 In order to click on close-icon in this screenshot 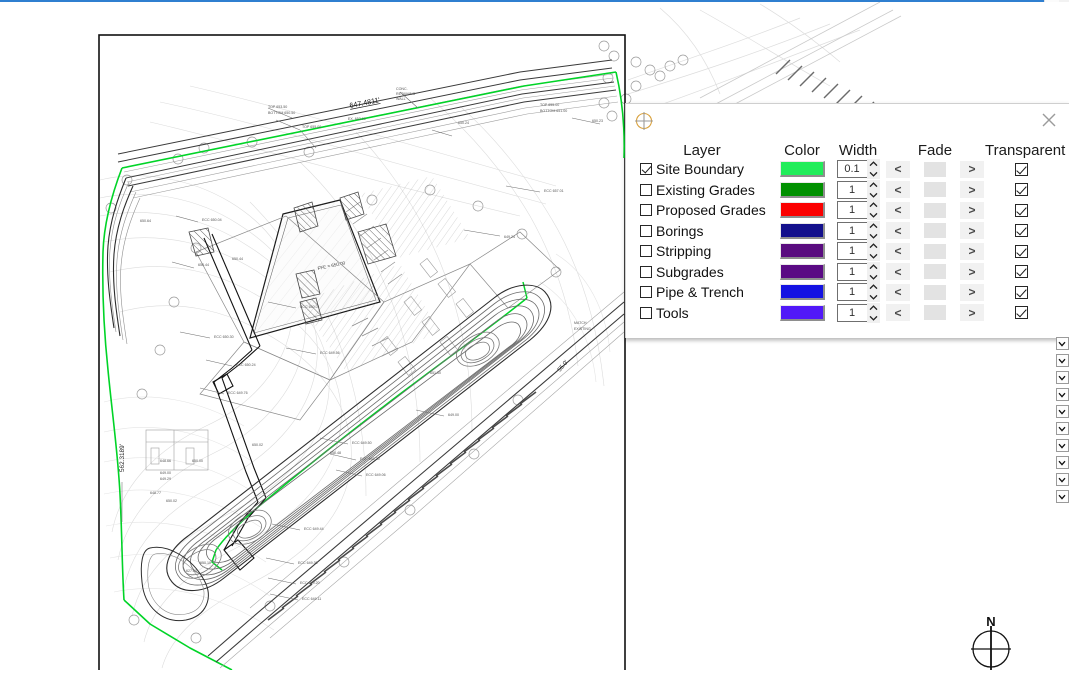, I will do `click(1049, 120)`.